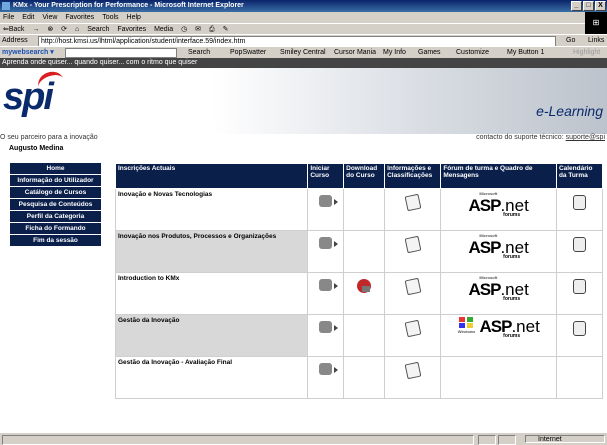 The width and height of the screenshot is (607, 445). I want to click on link-cursor-mania: Cursor Mania, so click(355, 52).